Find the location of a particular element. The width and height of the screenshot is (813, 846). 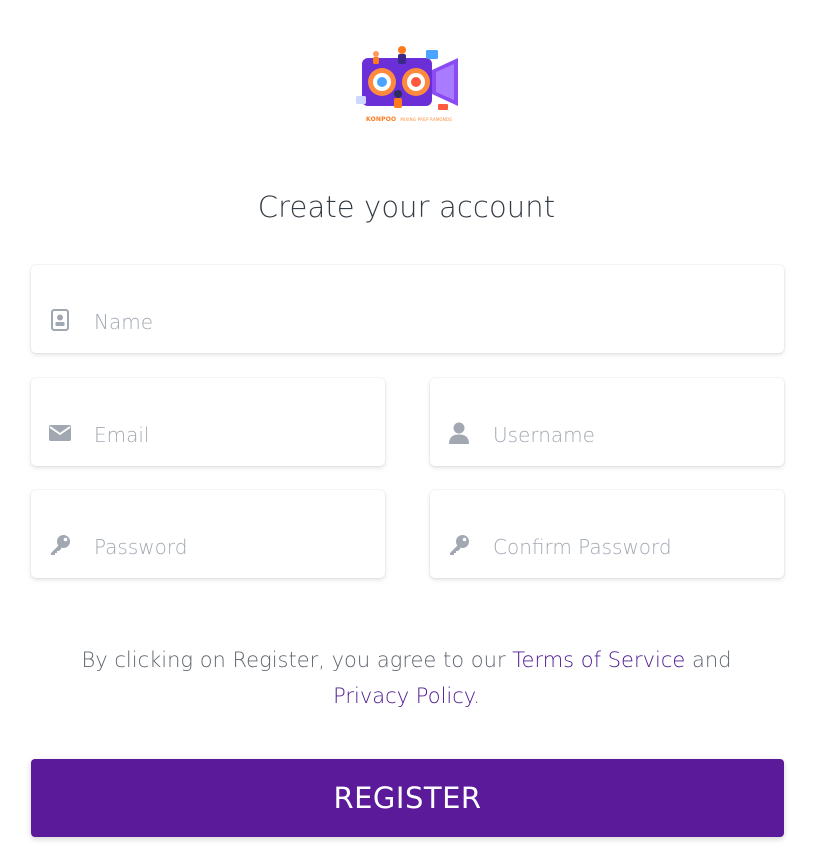

email-field is located at coordinates (208, 422).